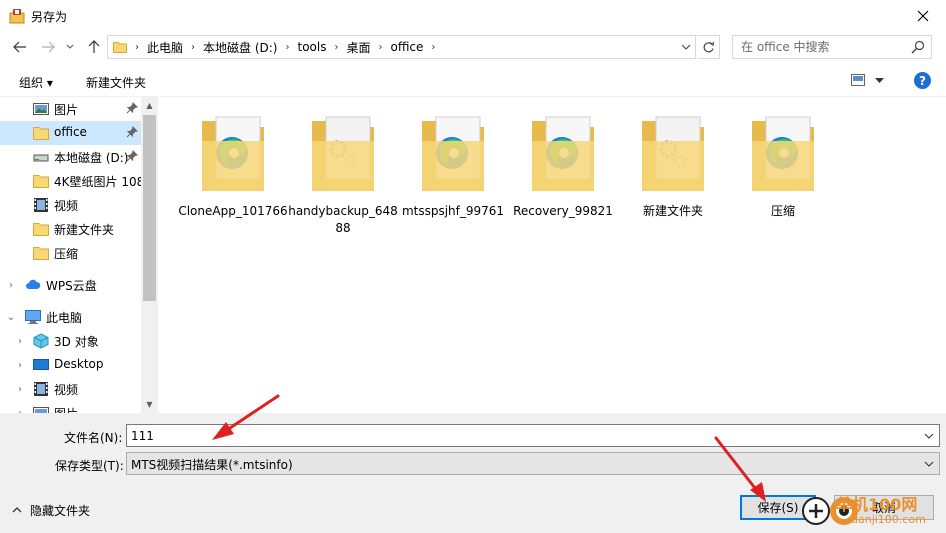 This screenshot has height=533, width=946. Describe the element at coordinates (93, 438) in the screenshot. I see `filename-label: 文件名(N):` at that location.